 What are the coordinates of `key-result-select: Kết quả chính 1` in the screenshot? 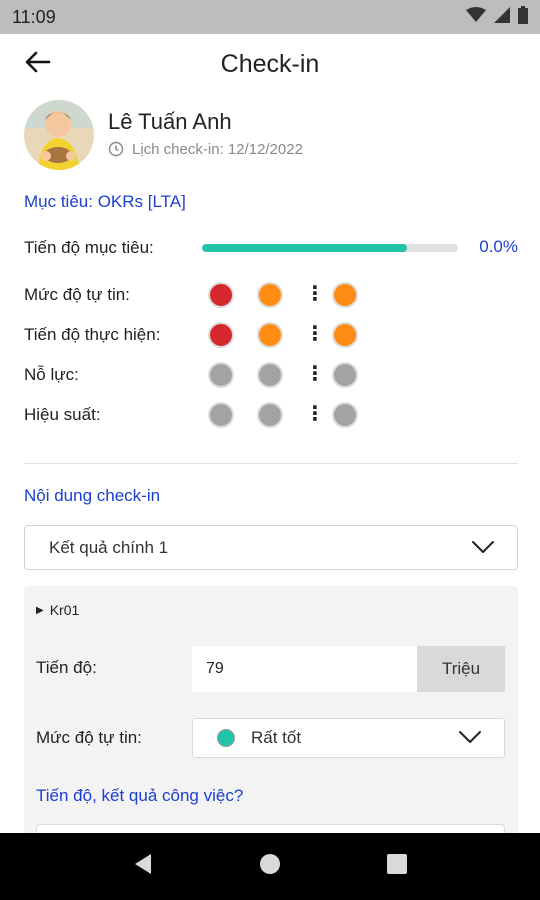 It's located at (271, 547).